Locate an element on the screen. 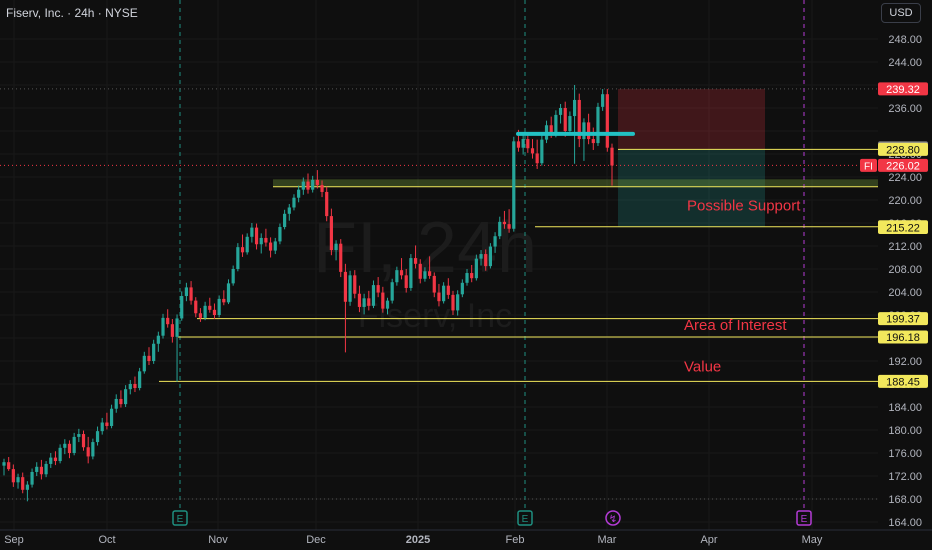 This screenshot has height=550, width=932. time-tick: Sep is located at coordinates (14, 540).